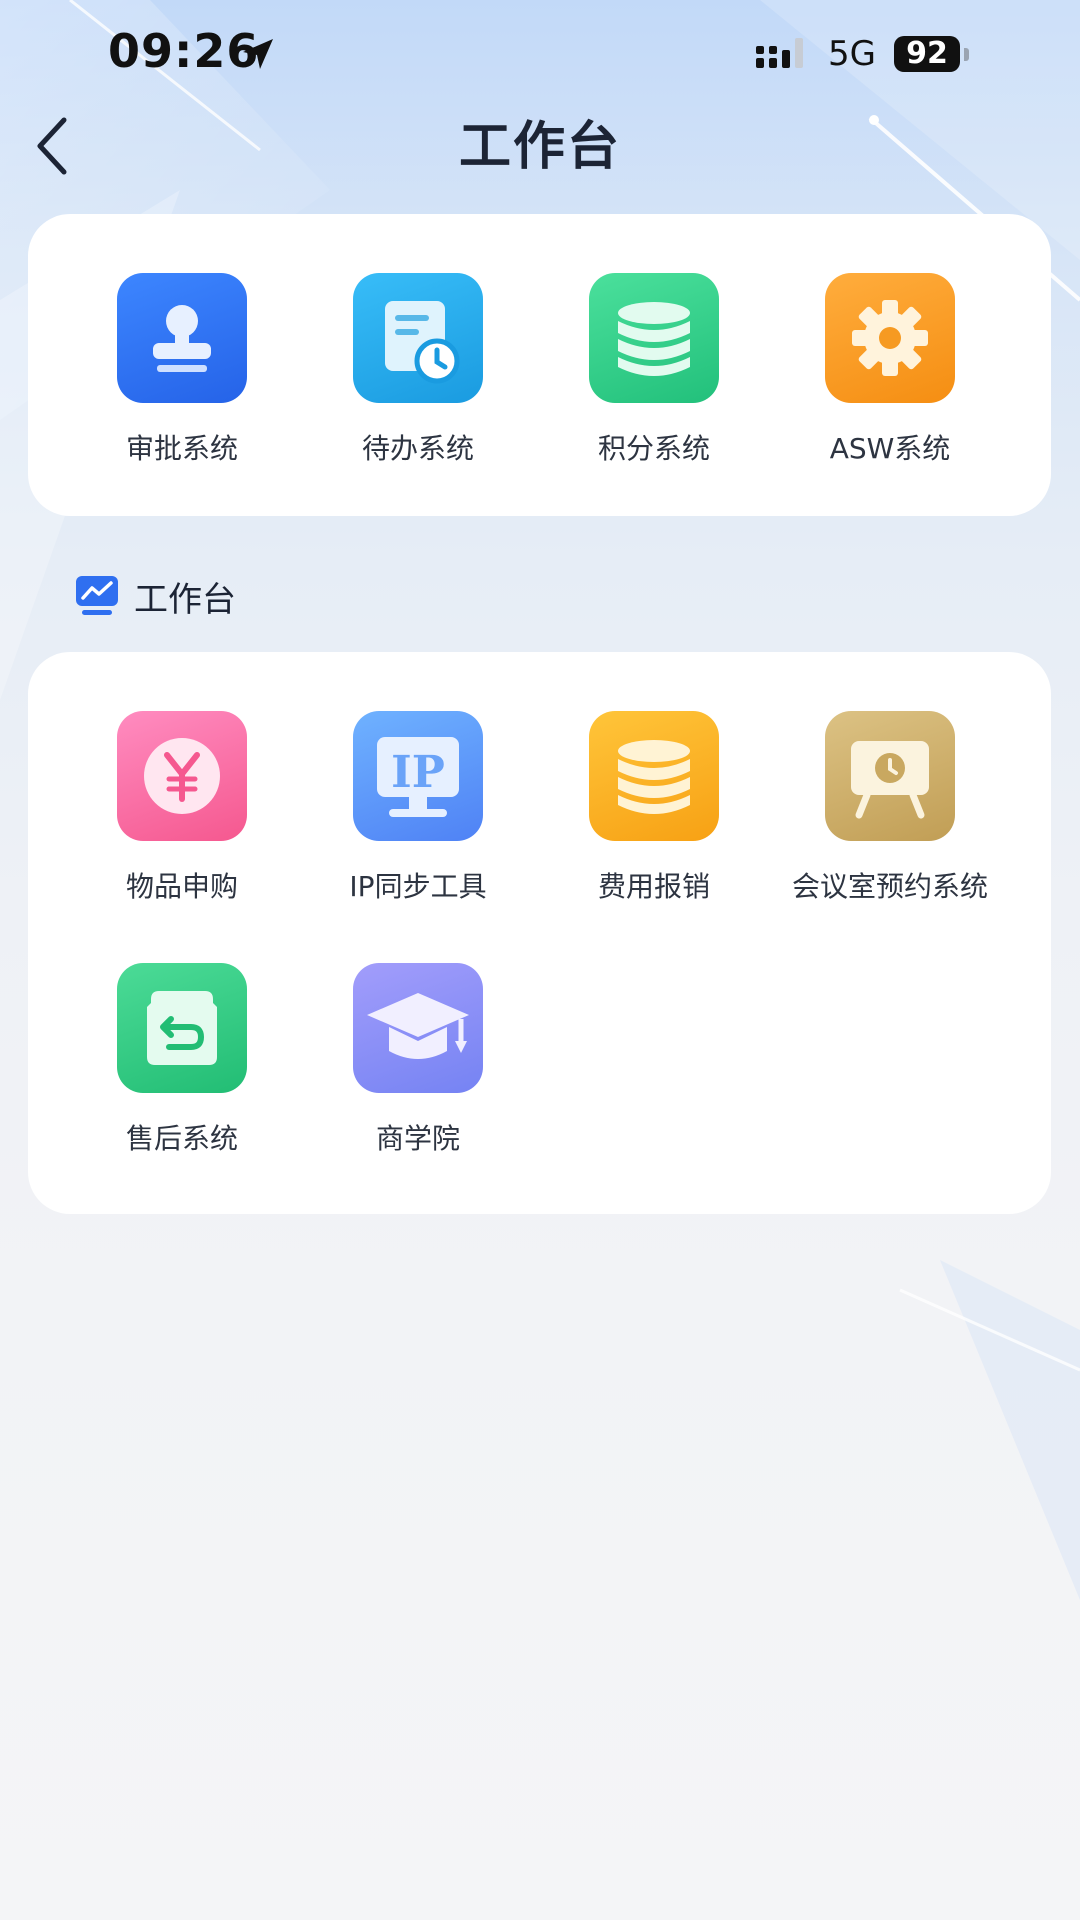 This screenshot has height=1920, width=1080. I want to click on section-title: 工作台, so click(185, 600).